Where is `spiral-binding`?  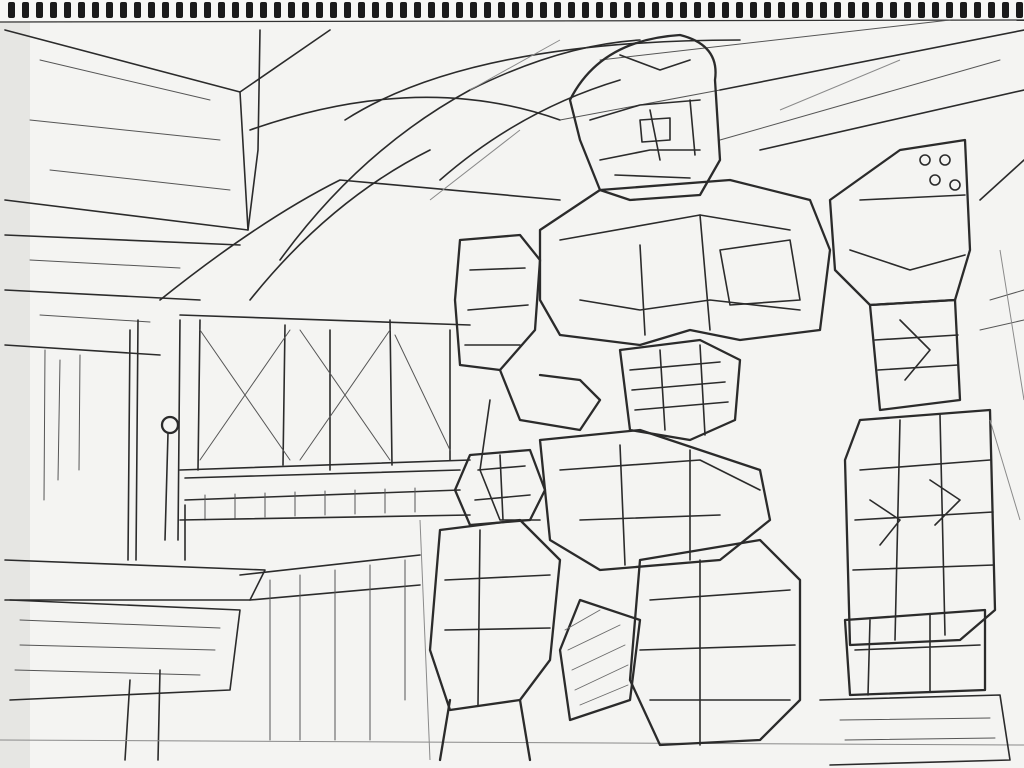
spiral-binding is located at coordinates (512, 11).